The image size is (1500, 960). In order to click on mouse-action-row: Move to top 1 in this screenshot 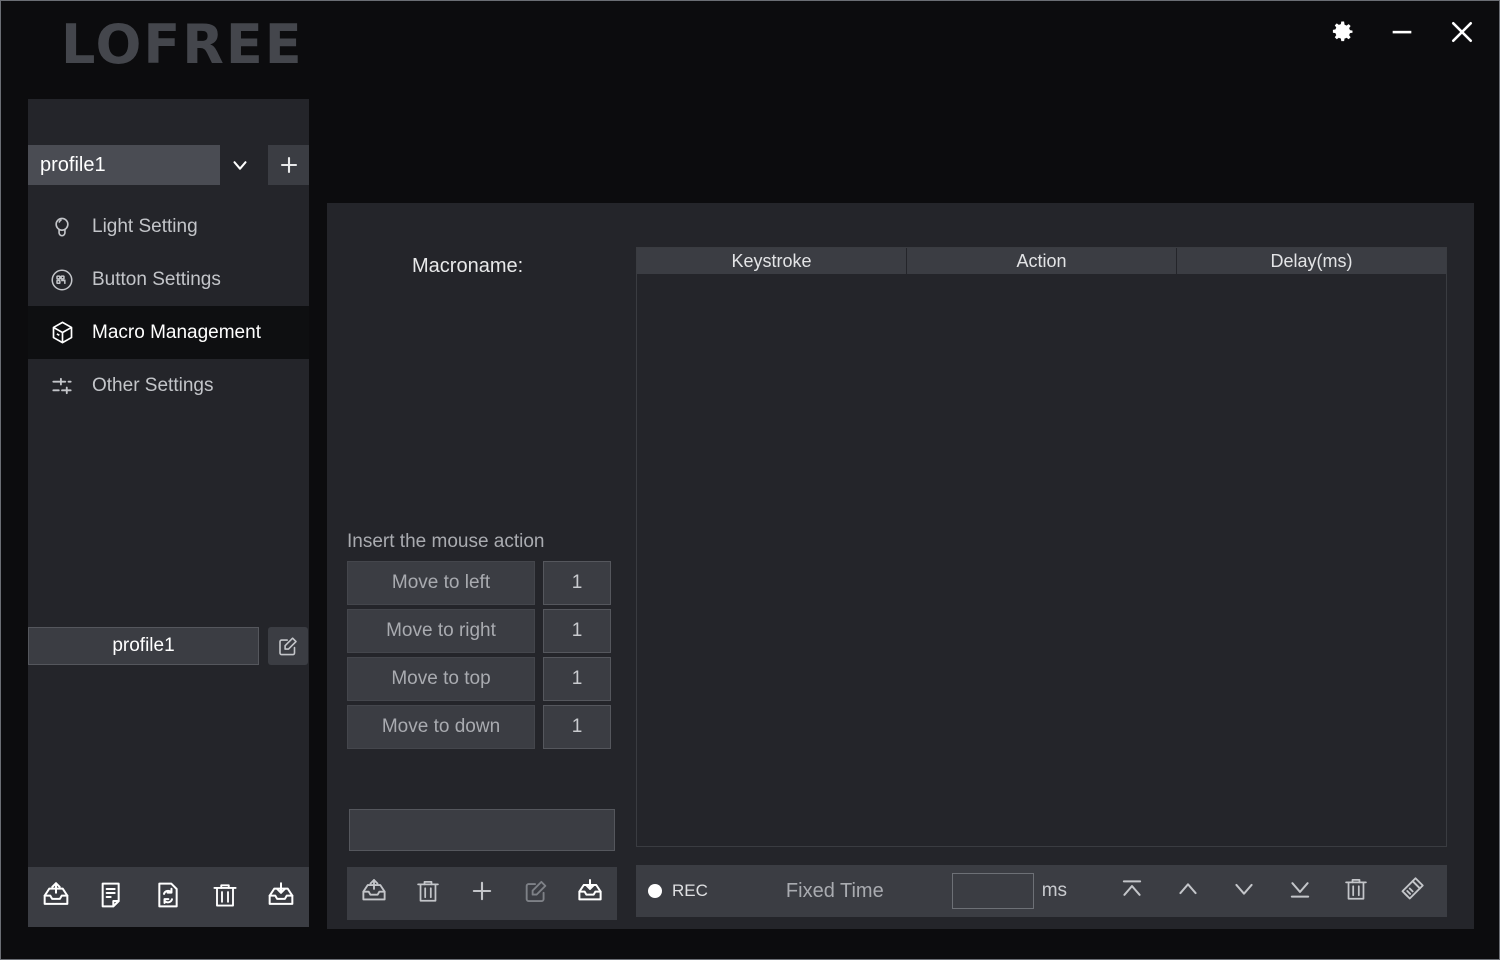, I will do `click(482, 679)`.